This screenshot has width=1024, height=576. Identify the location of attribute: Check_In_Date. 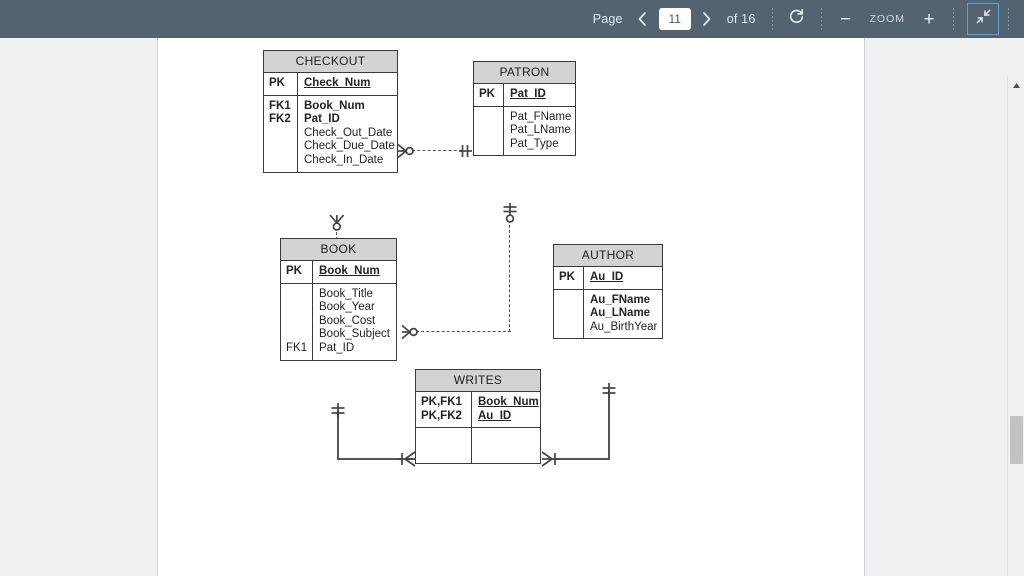
(344, 159).